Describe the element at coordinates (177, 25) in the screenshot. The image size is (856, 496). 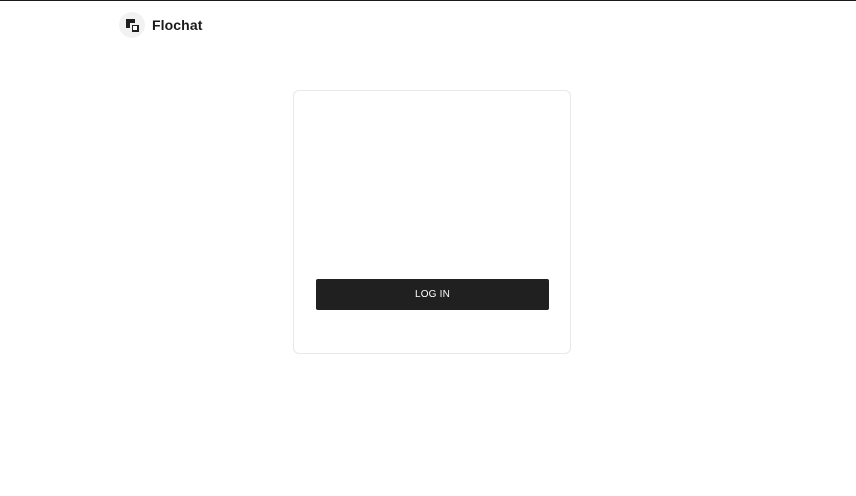
I see `brand-name: Flochat` at that location.